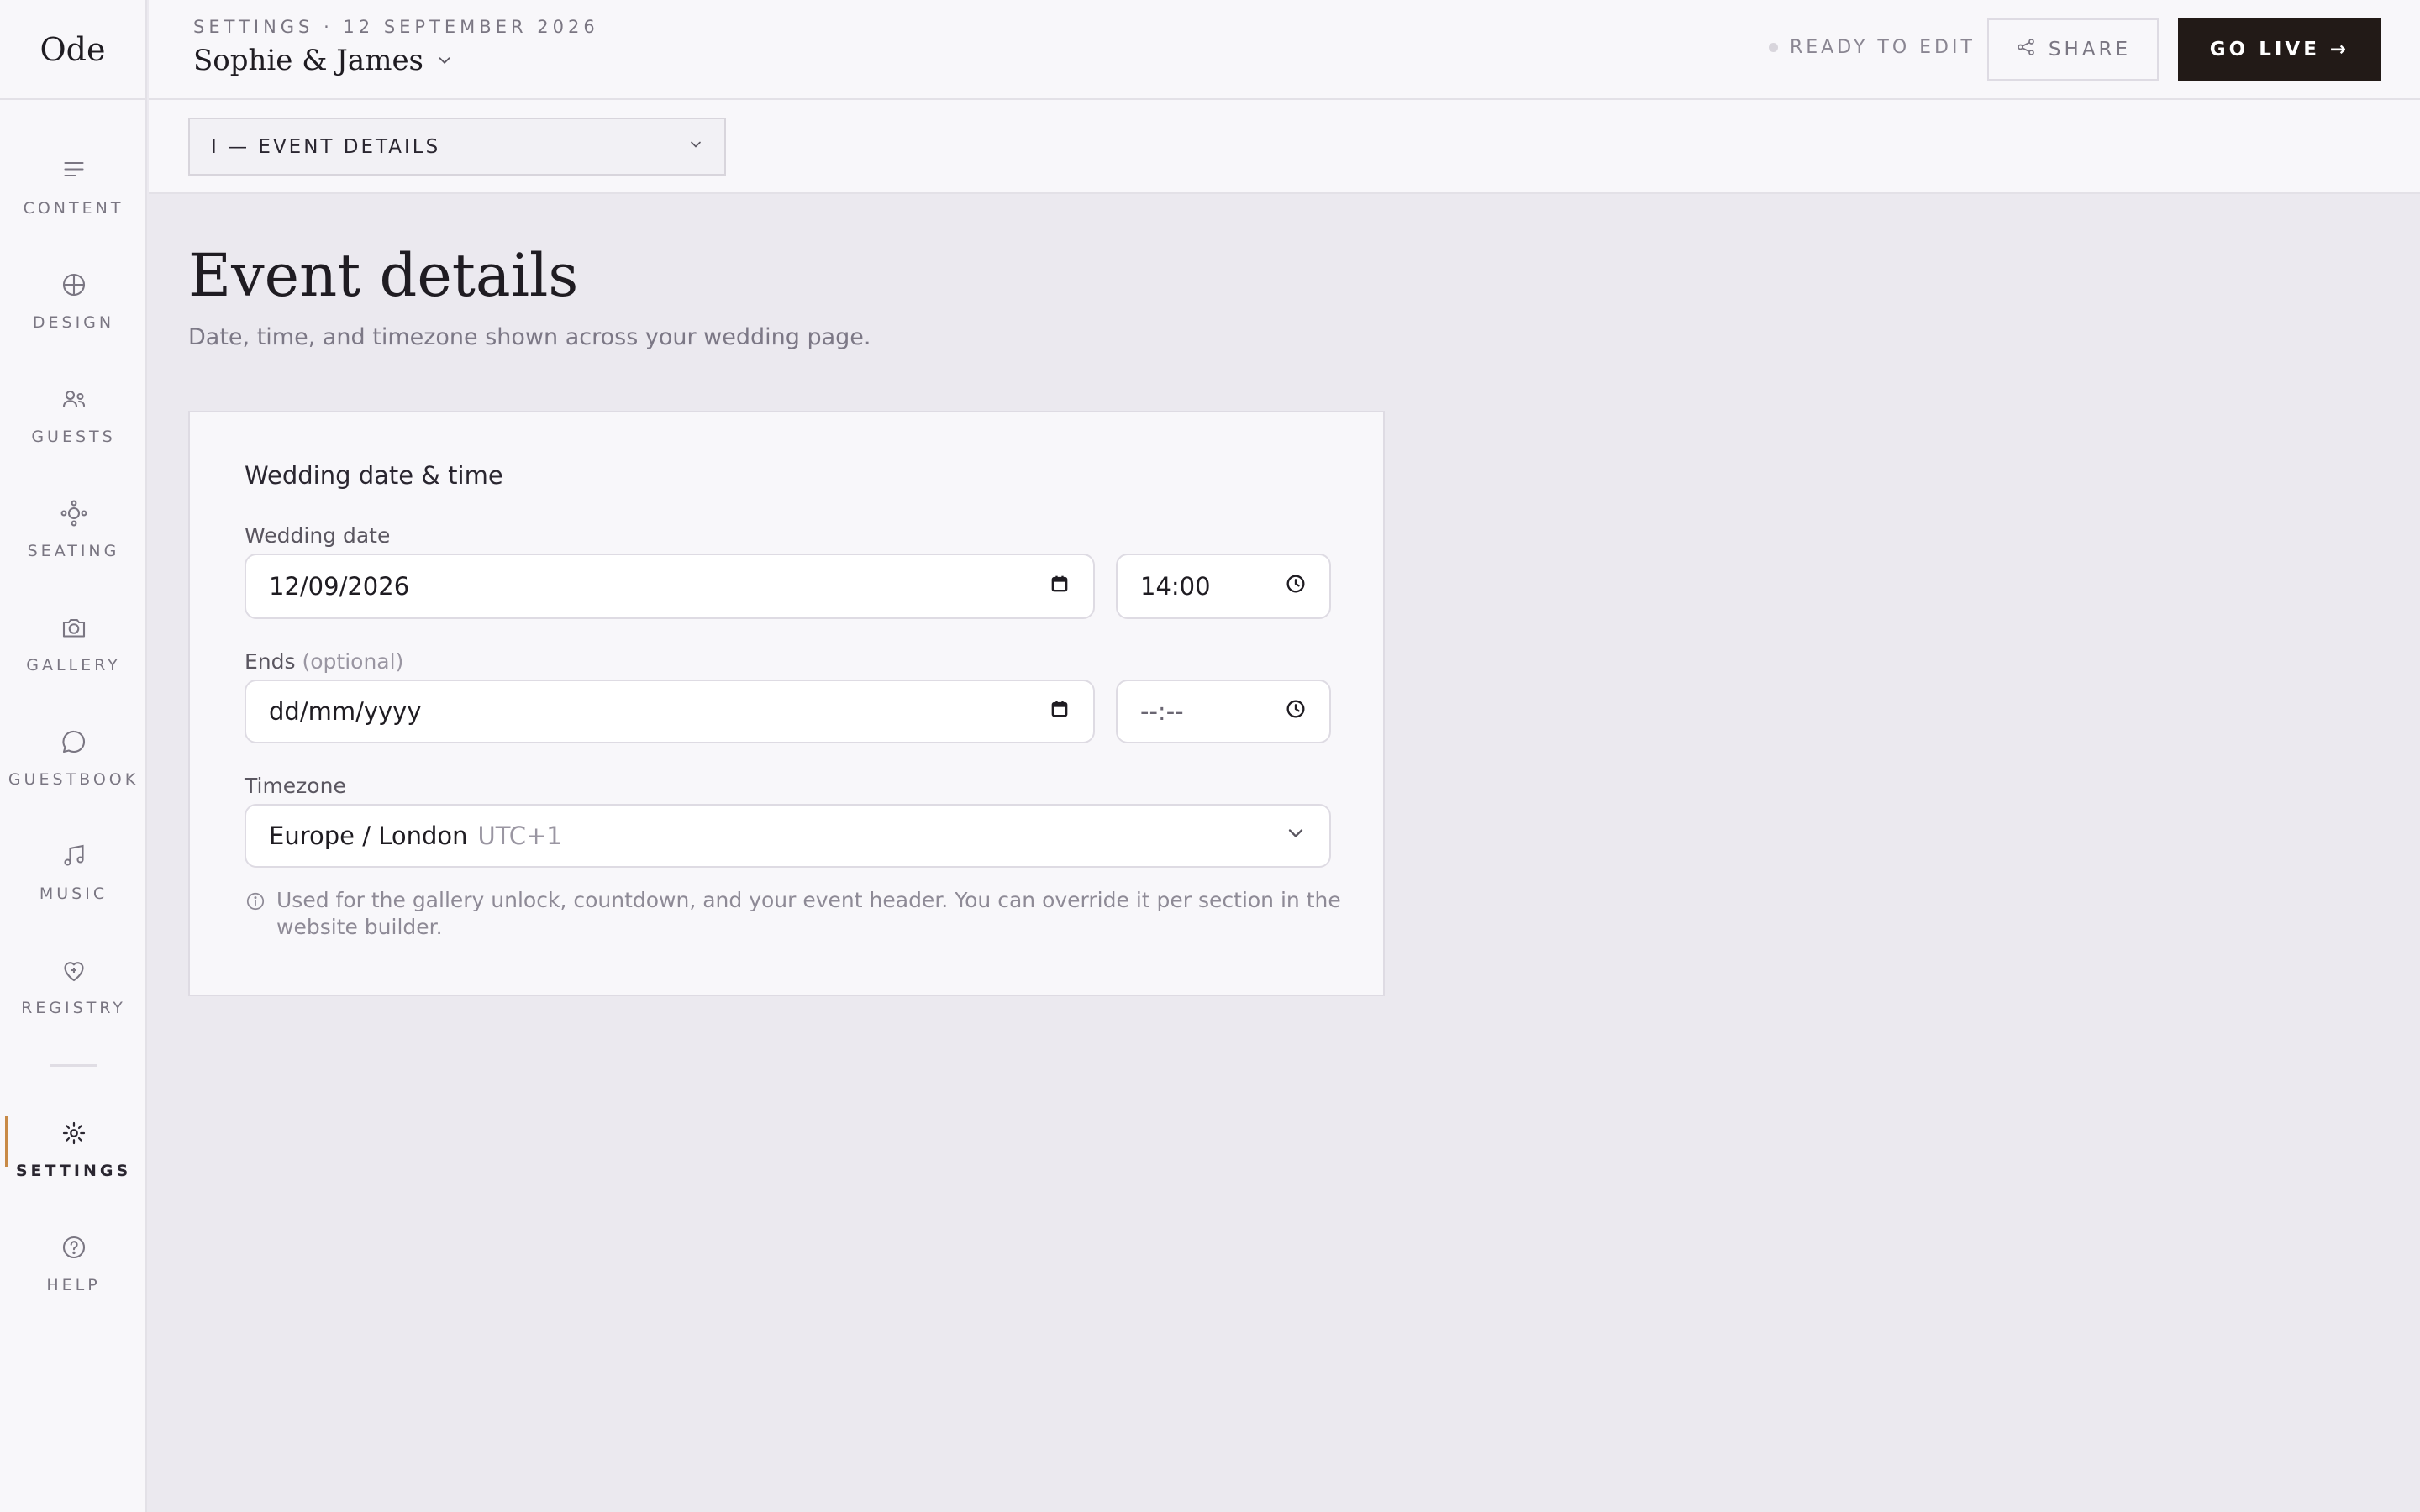 Image resolution: width=2420 pixels, height=1512 pixels. I want to click on camera-icon, so click(74, 627).